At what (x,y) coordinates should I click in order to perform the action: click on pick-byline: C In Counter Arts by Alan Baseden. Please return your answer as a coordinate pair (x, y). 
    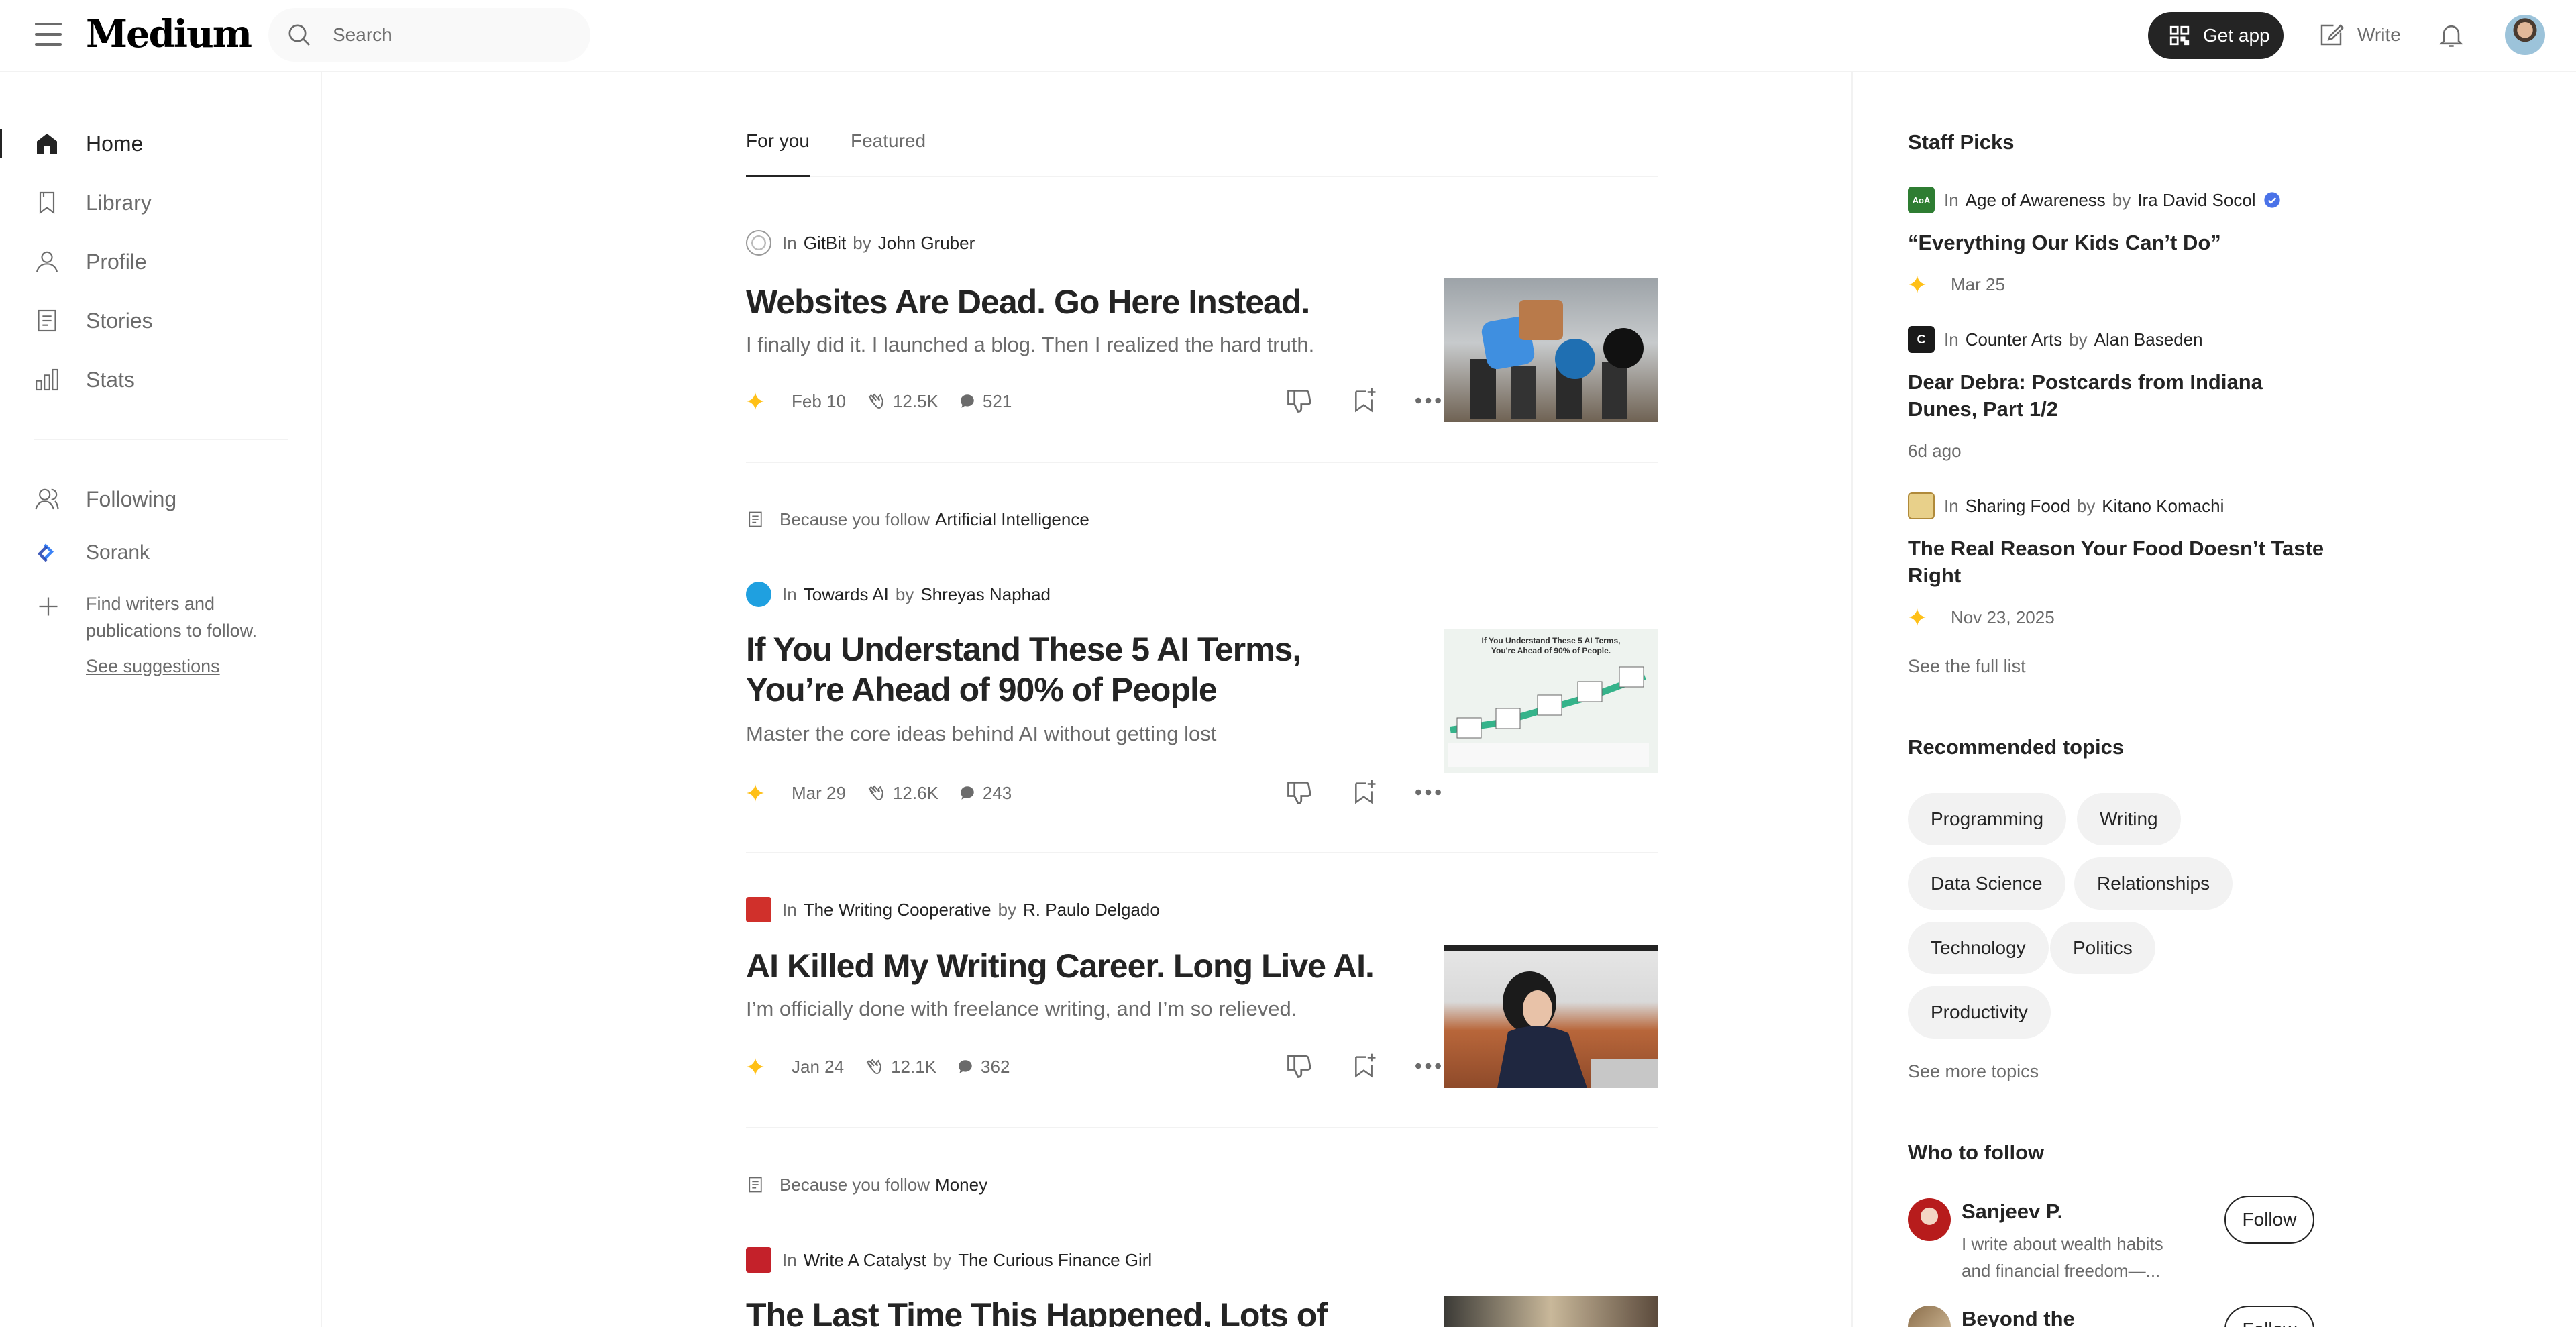
    Looking at the image, I should click on (2059, 339).